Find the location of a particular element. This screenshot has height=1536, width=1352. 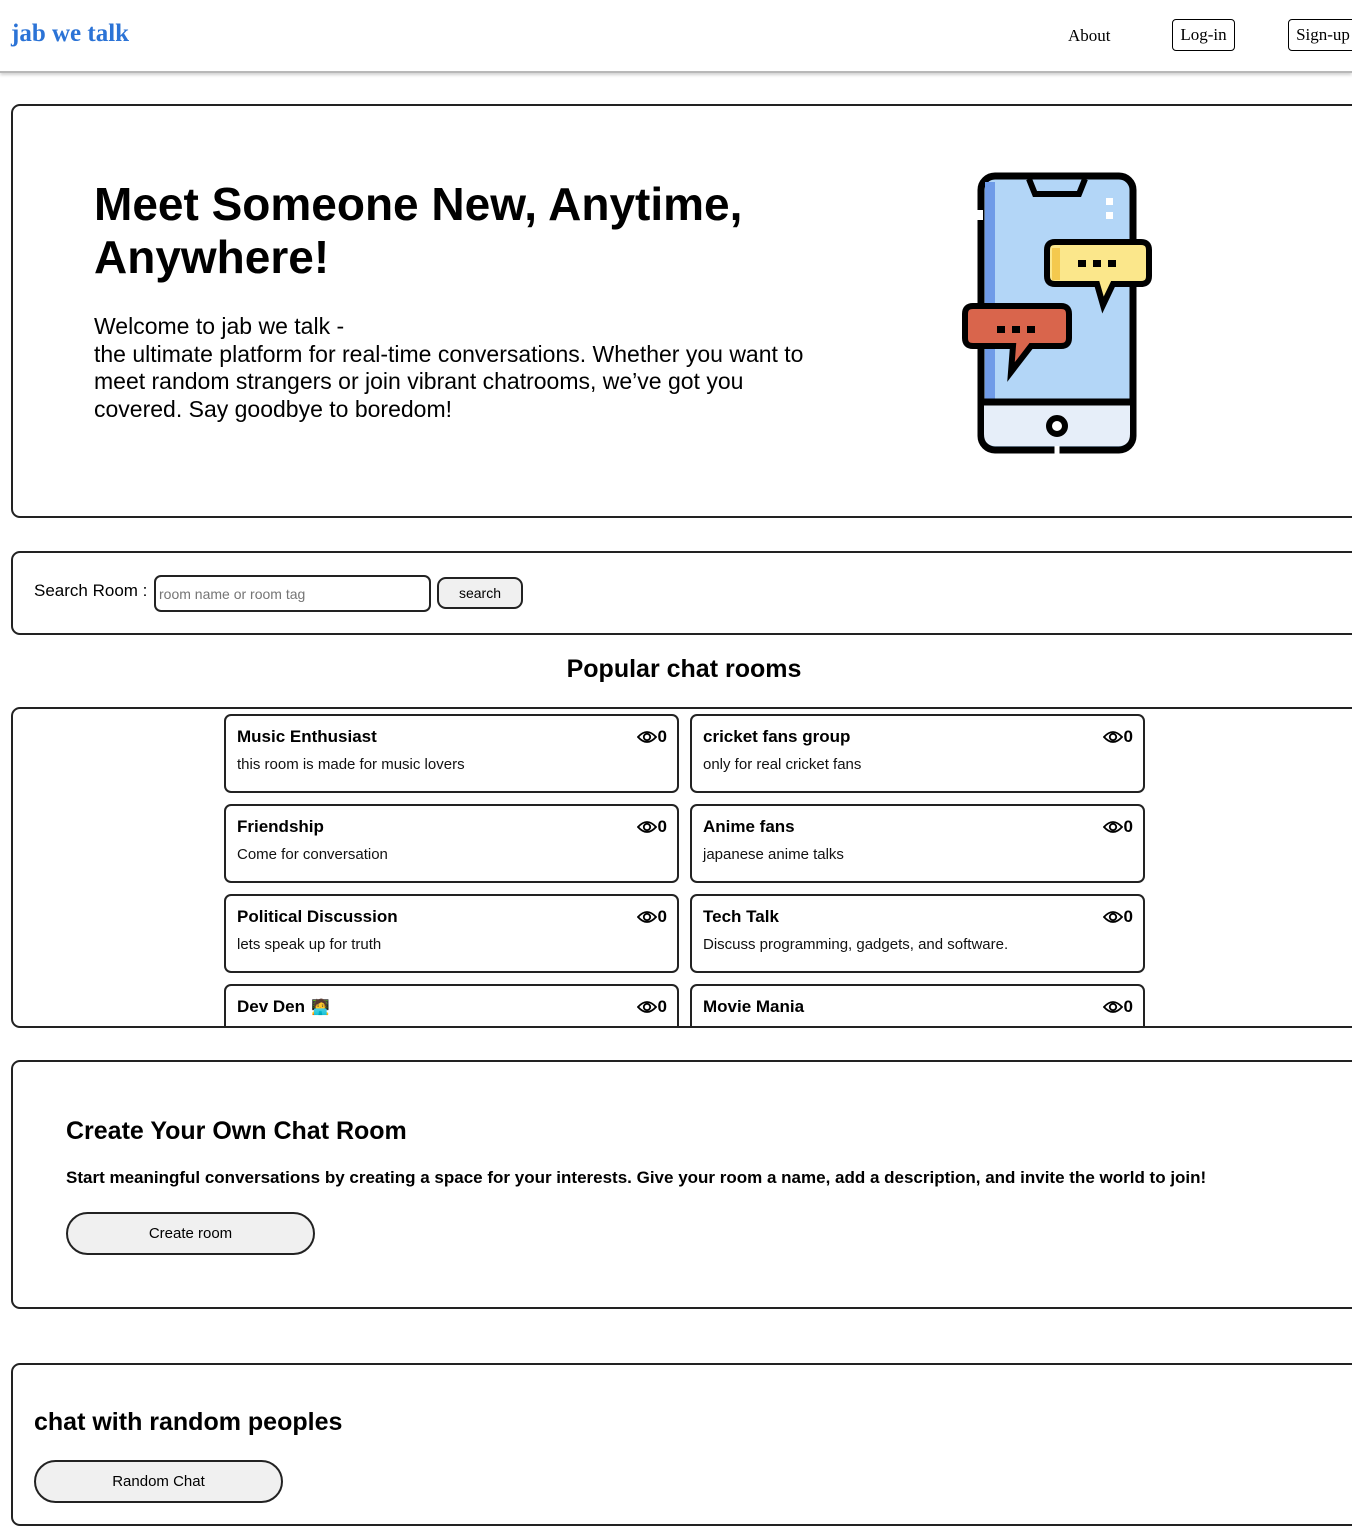

random-chat-section: chat with random peoples Random Chat is located at coordinates (681, 1444).